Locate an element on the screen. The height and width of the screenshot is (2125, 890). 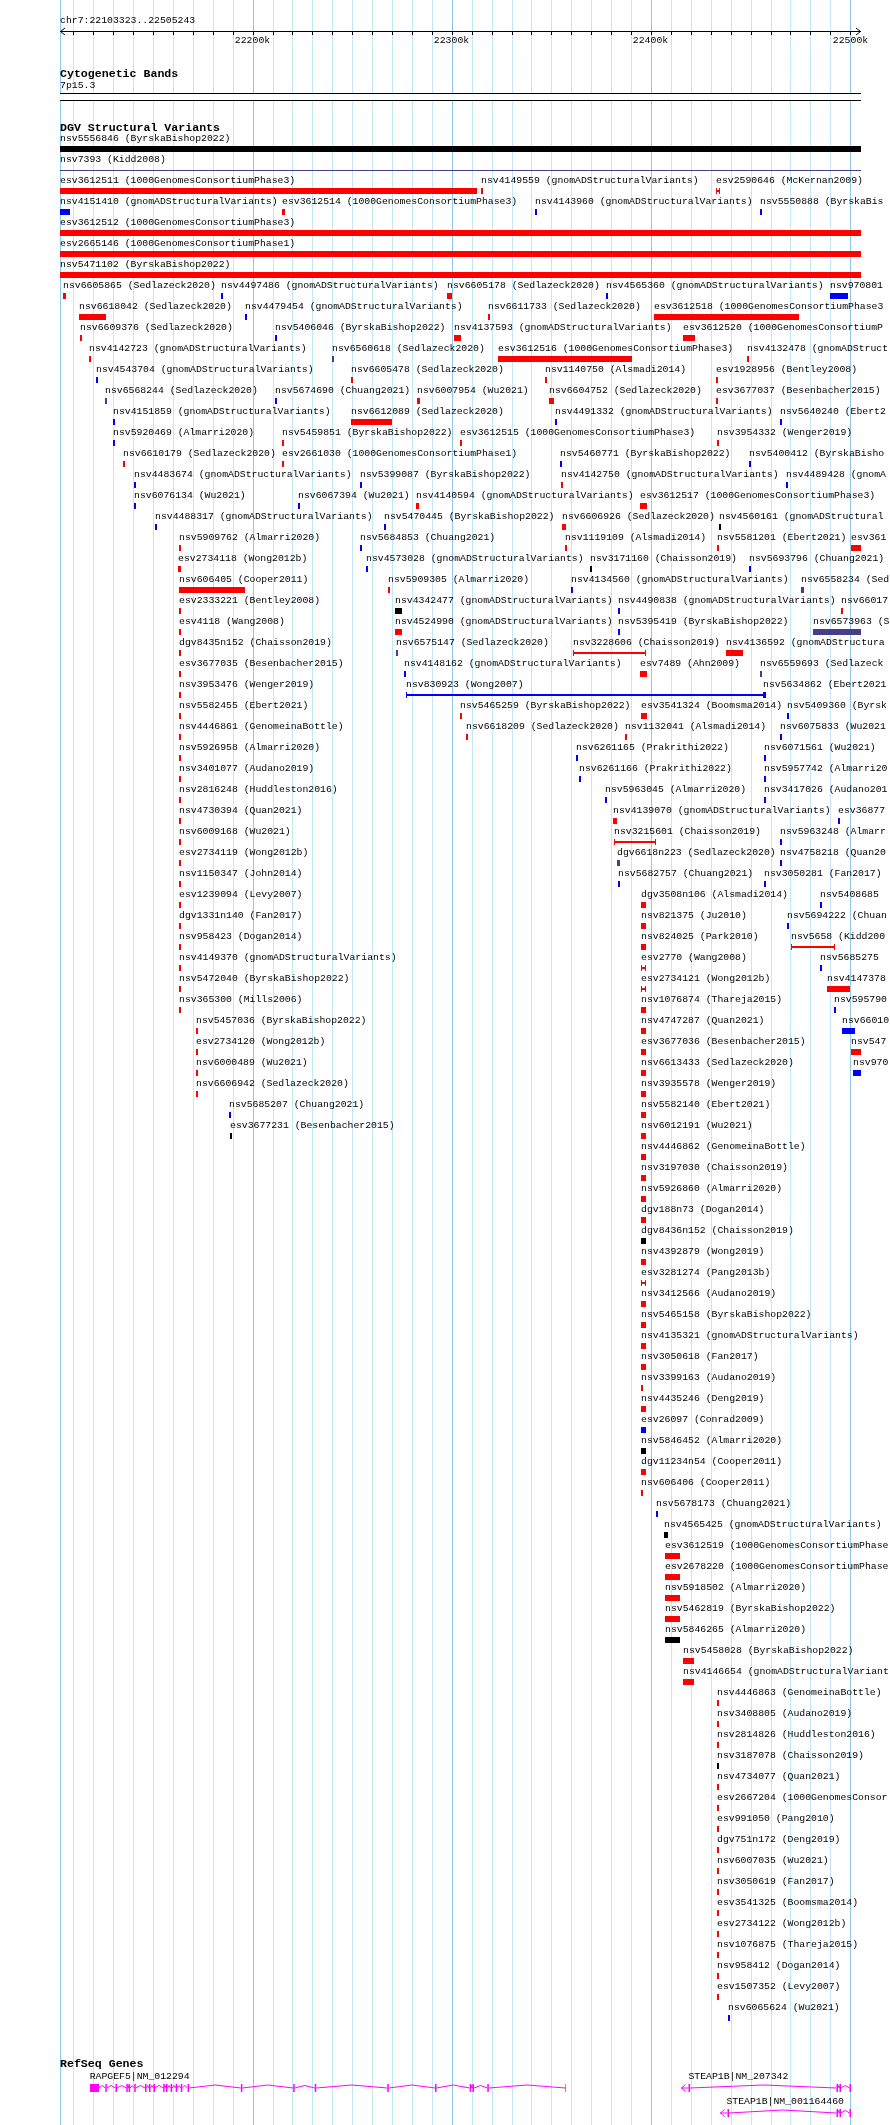
variant-label: dgv11234n54 (Cooper2011) is located at coordinates (712, 1462).